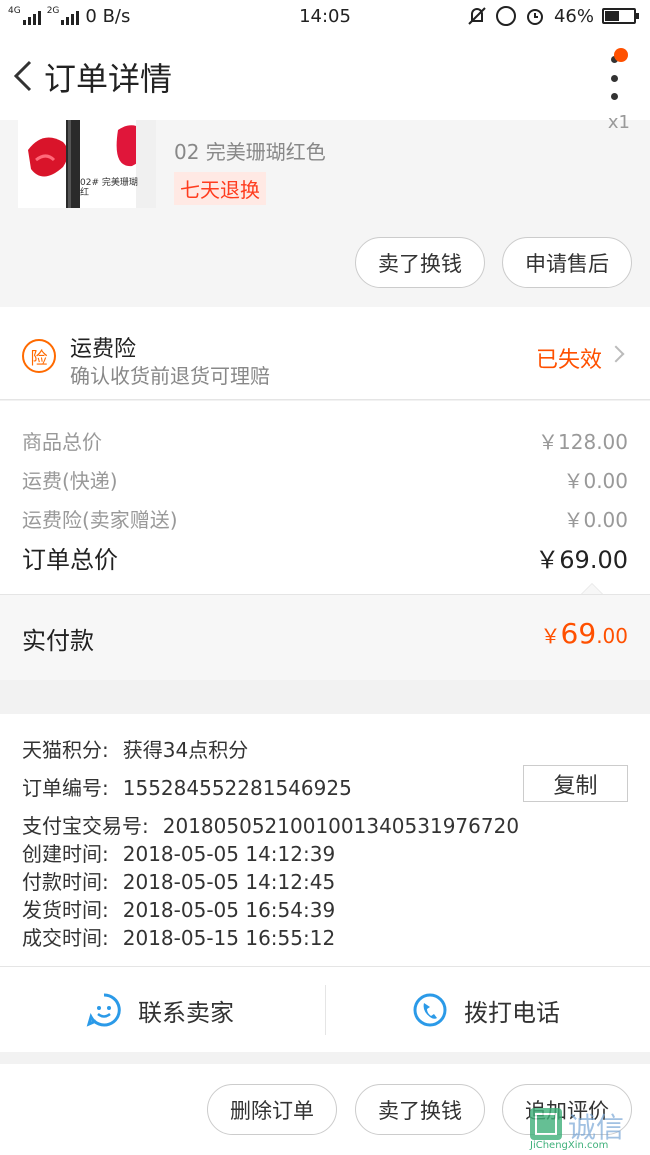 This screenshot has height=1155, width=650. What do you see at coordinates (569, 1145) in the screenshot?
I see `watermark-url: JiChengXin.com` at bounding box center [569, 1145].